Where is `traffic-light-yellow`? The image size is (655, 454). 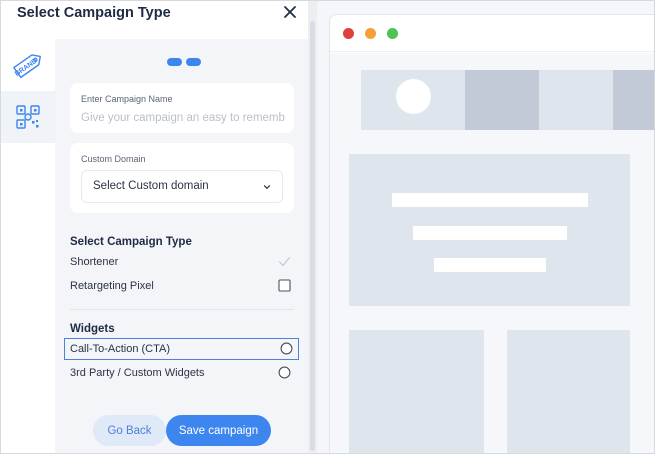
traffic-light-yellow is located at coordinates (370, 33).